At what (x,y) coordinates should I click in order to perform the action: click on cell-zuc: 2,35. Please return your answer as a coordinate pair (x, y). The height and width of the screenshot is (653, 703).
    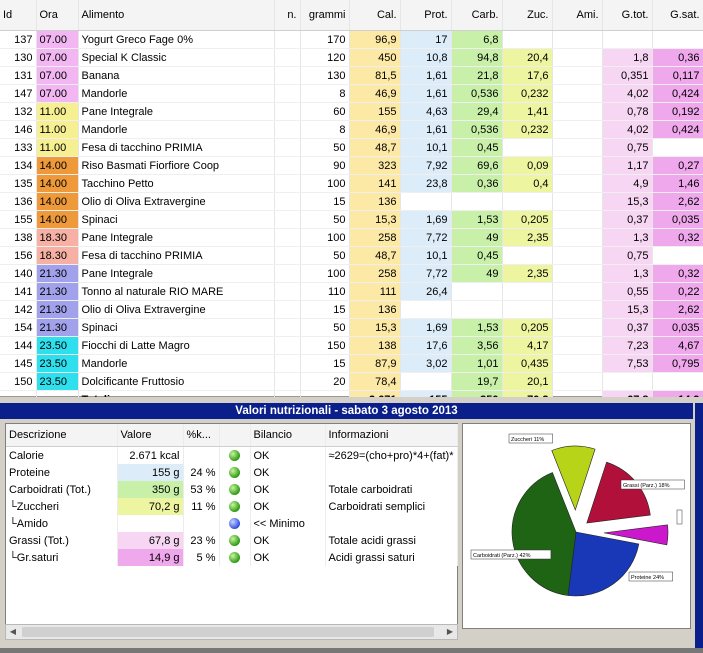
    Looking at the image, I should click on (527, 237).